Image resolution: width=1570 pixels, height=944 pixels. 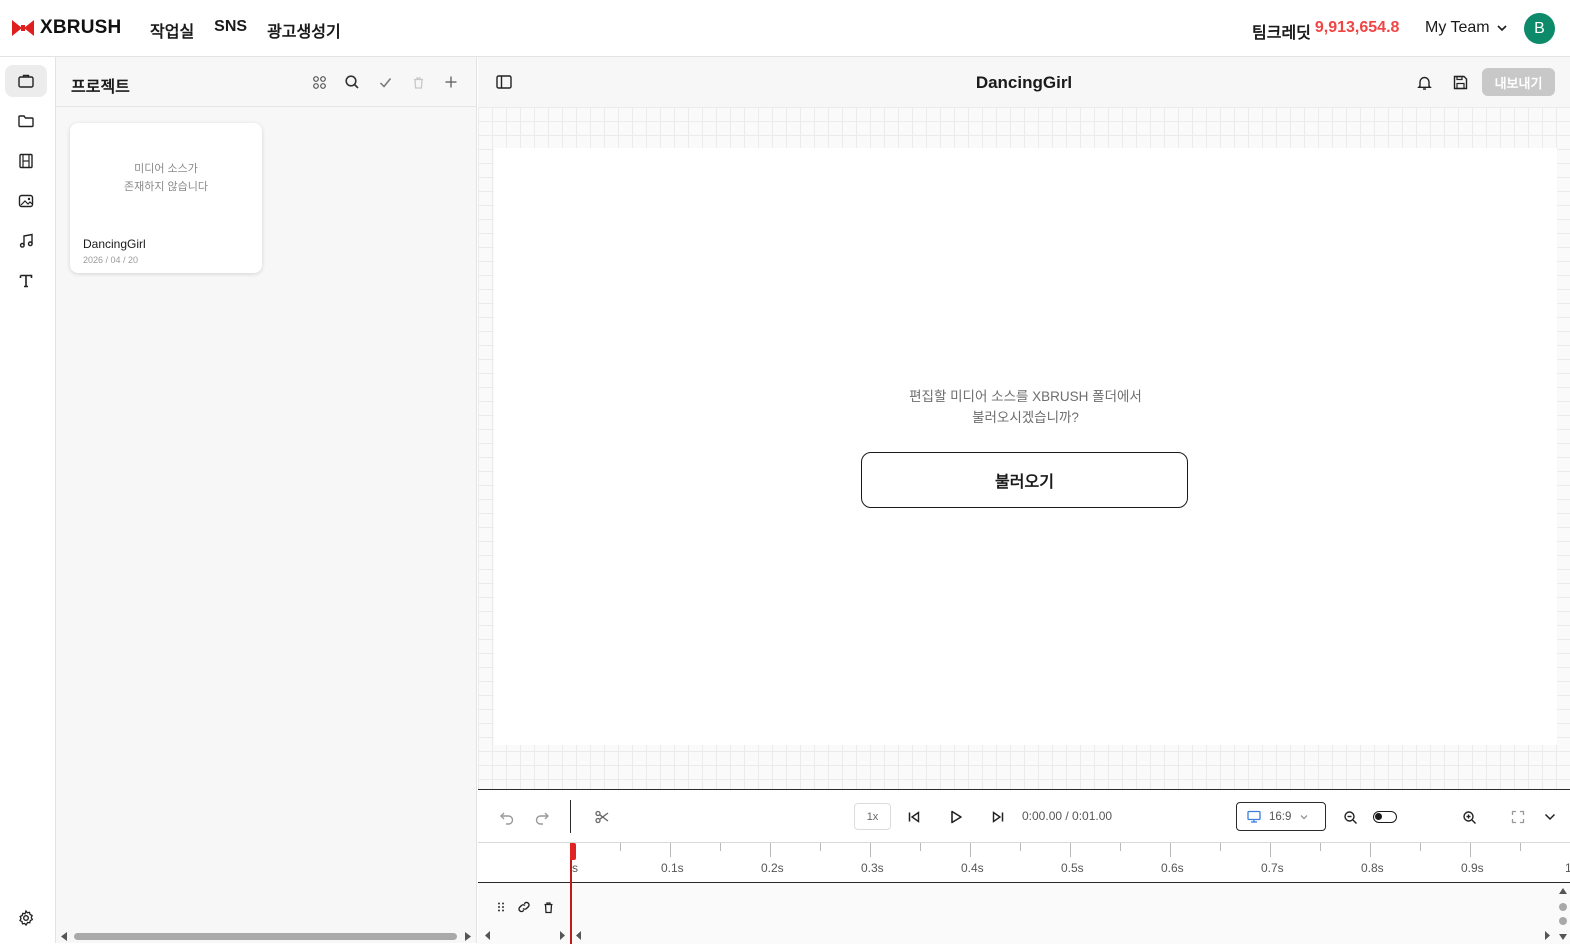 I want to click on image-icon, so click(x=26, y=201).